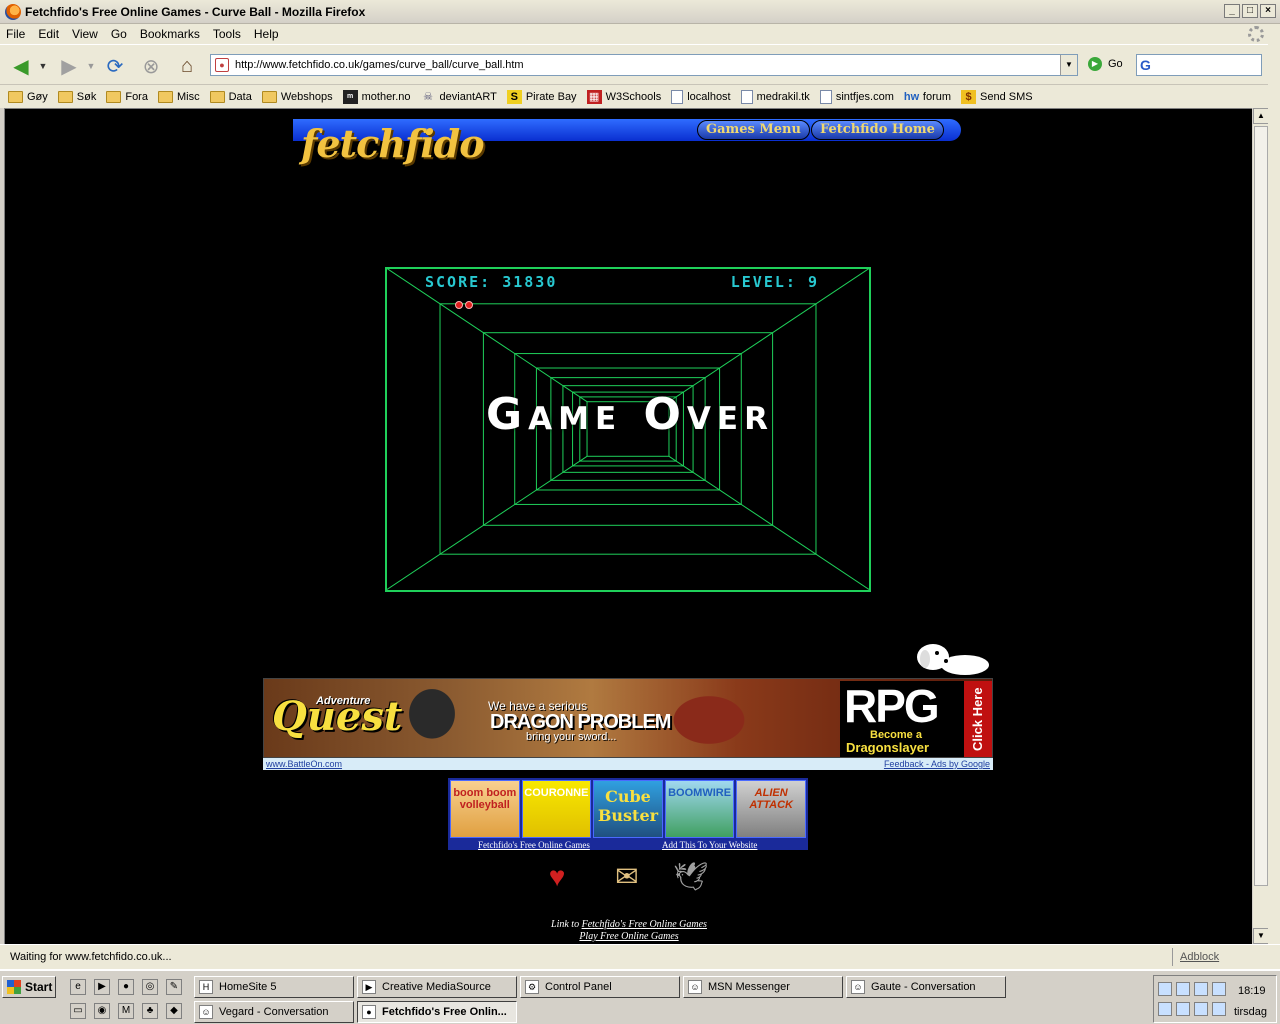  I want to click on quicklaunch-media-icon: ▶, so click(102, 987).